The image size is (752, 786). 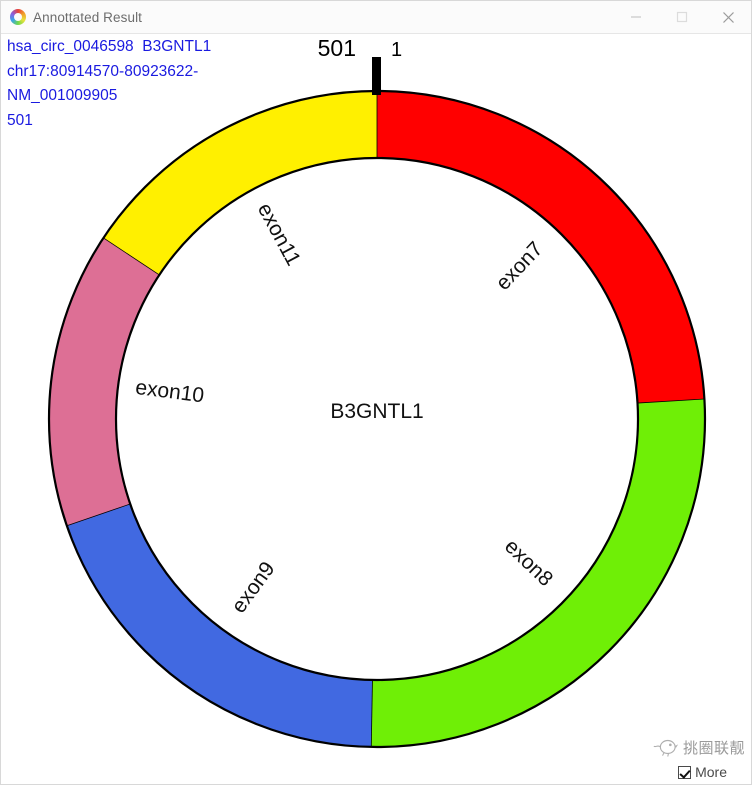 I want to click on exon-label-exon11: exon11, so click(x=279, y=234).